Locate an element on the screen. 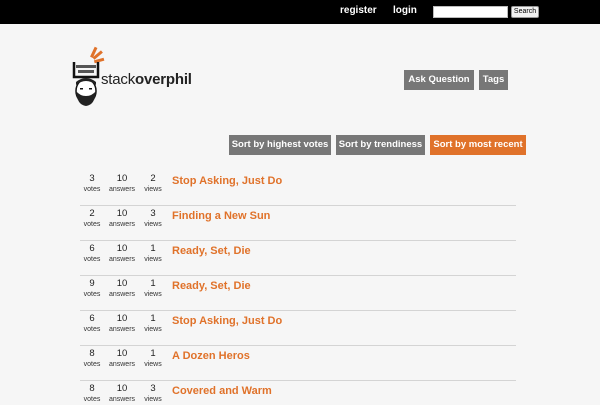 The image size is (600, 405). question-title-link: A Dozen Heros is located at coordinates (211, 356).